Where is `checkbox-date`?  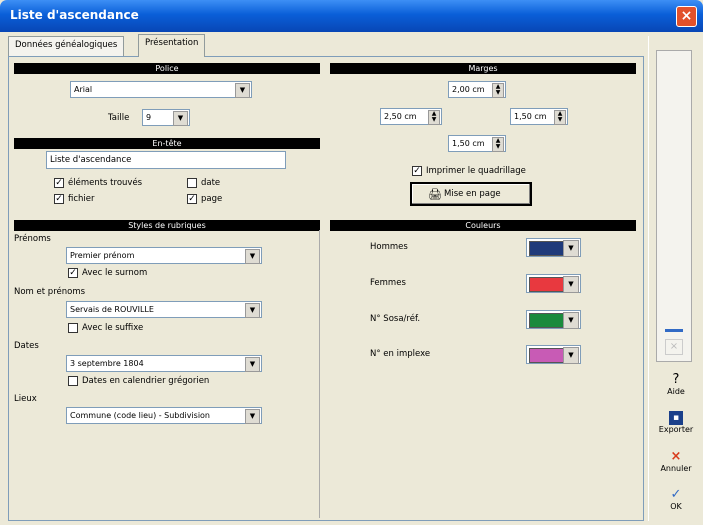 checkbox-date is located at coordinates (192, 183).